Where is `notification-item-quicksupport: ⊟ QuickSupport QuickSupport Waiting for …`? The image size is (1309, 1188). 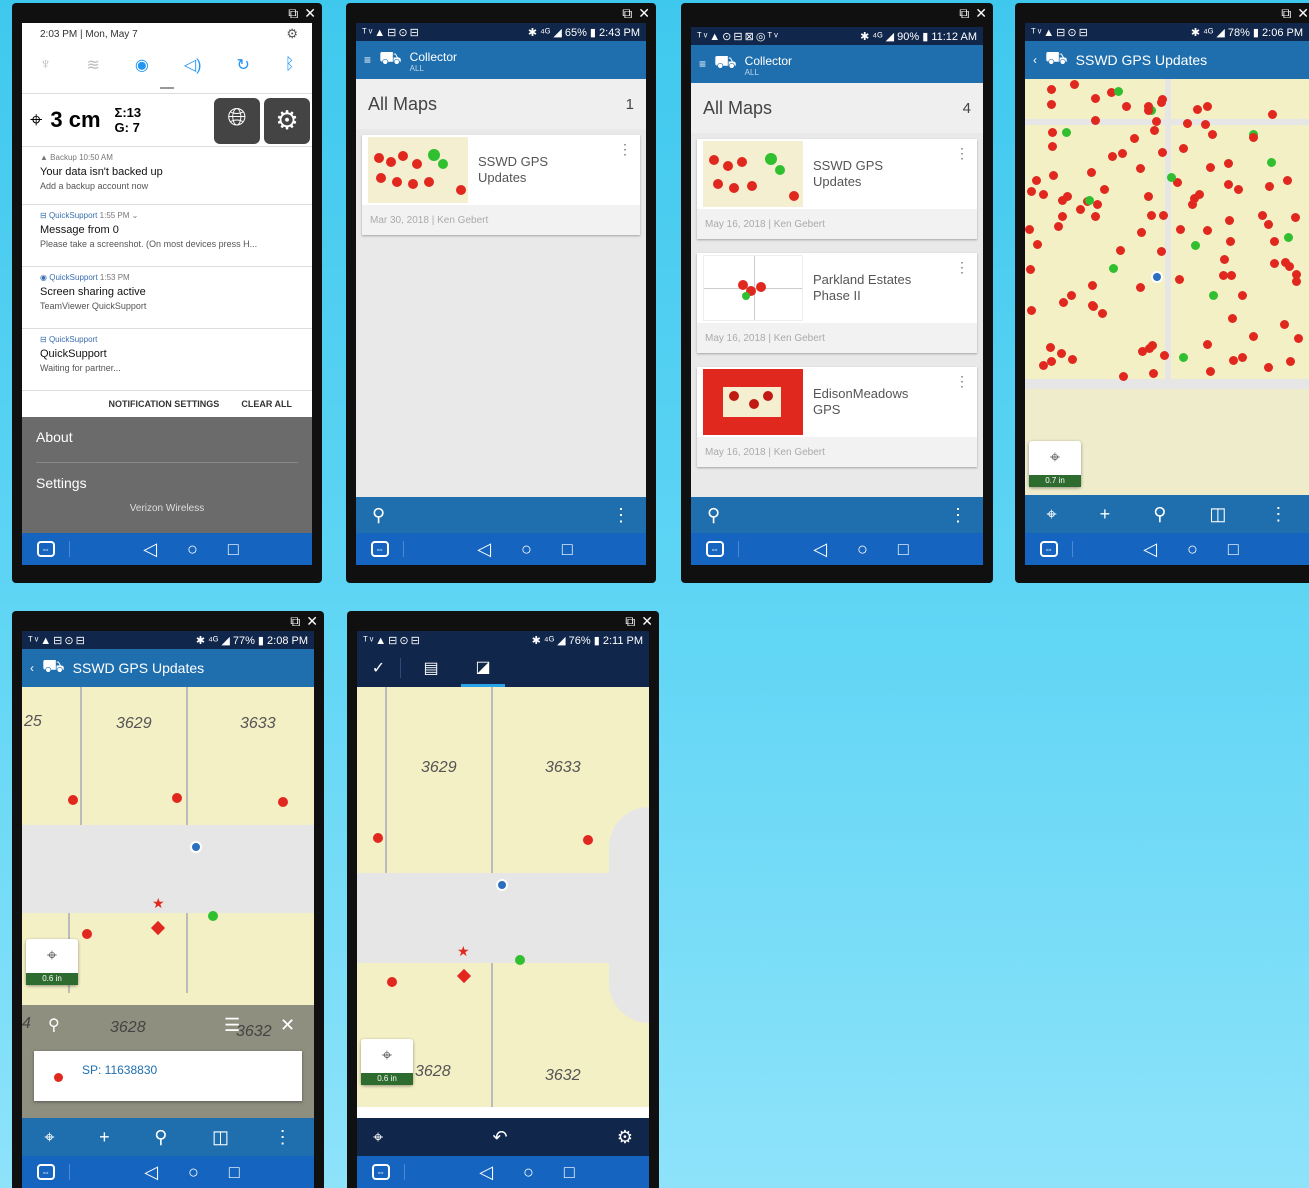
notification-item-quicksupport: ⊟ QuickSupport QuickSupport Waiting for … is located at coordinates (167, 360).